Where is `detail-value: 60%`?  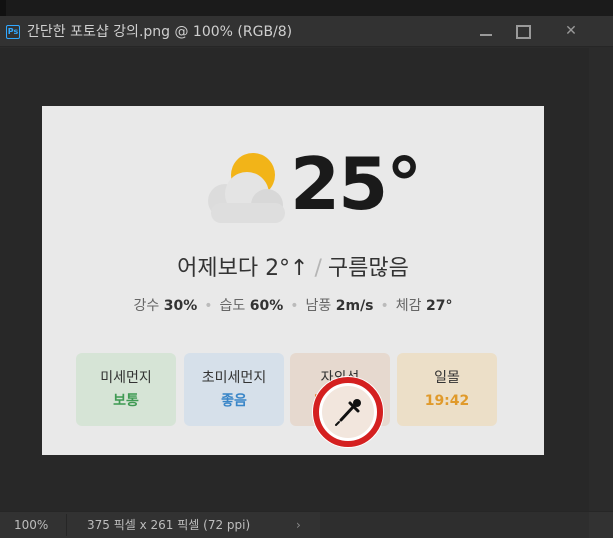 detail-value: 60% is located at coordinates (266, 306).